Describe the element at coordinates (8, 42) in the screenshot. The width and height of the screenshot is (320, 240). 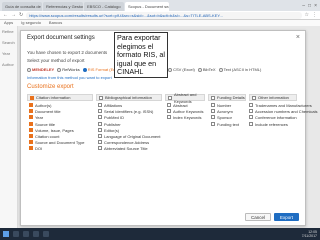
I see `background-sidebar-item: Search` at that location.